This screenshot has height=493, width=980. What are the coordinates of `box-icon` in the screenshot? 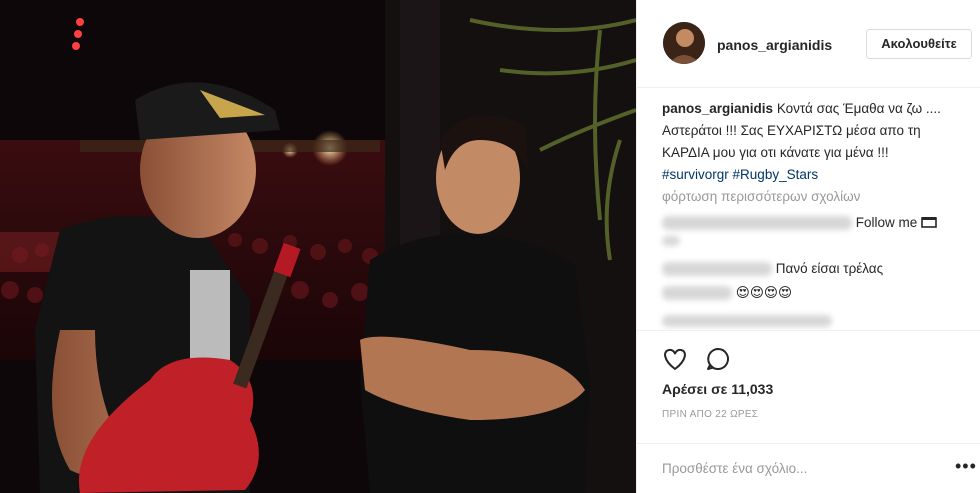 It's located at (929, 222).